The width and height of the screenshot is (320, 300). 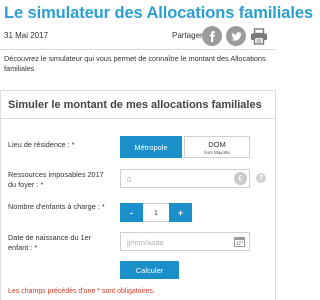 What do you see at coordinates (261, 178) in the screenshot?
I see `help-icon: ?` at bounding box center [261, 178].